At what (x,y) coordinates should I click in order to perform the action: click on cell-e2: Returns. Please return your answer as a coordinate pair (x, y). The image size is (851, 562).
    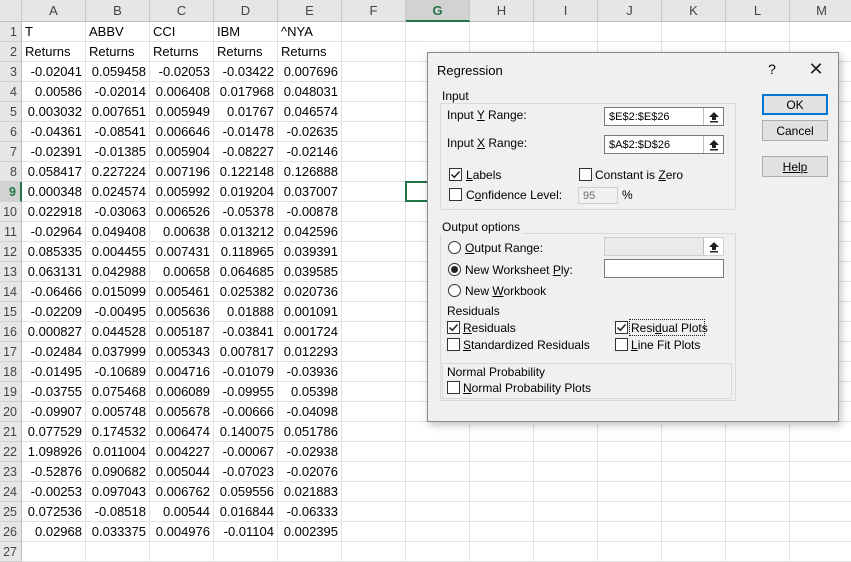
    Looking at the image, I should click on (310, 52).